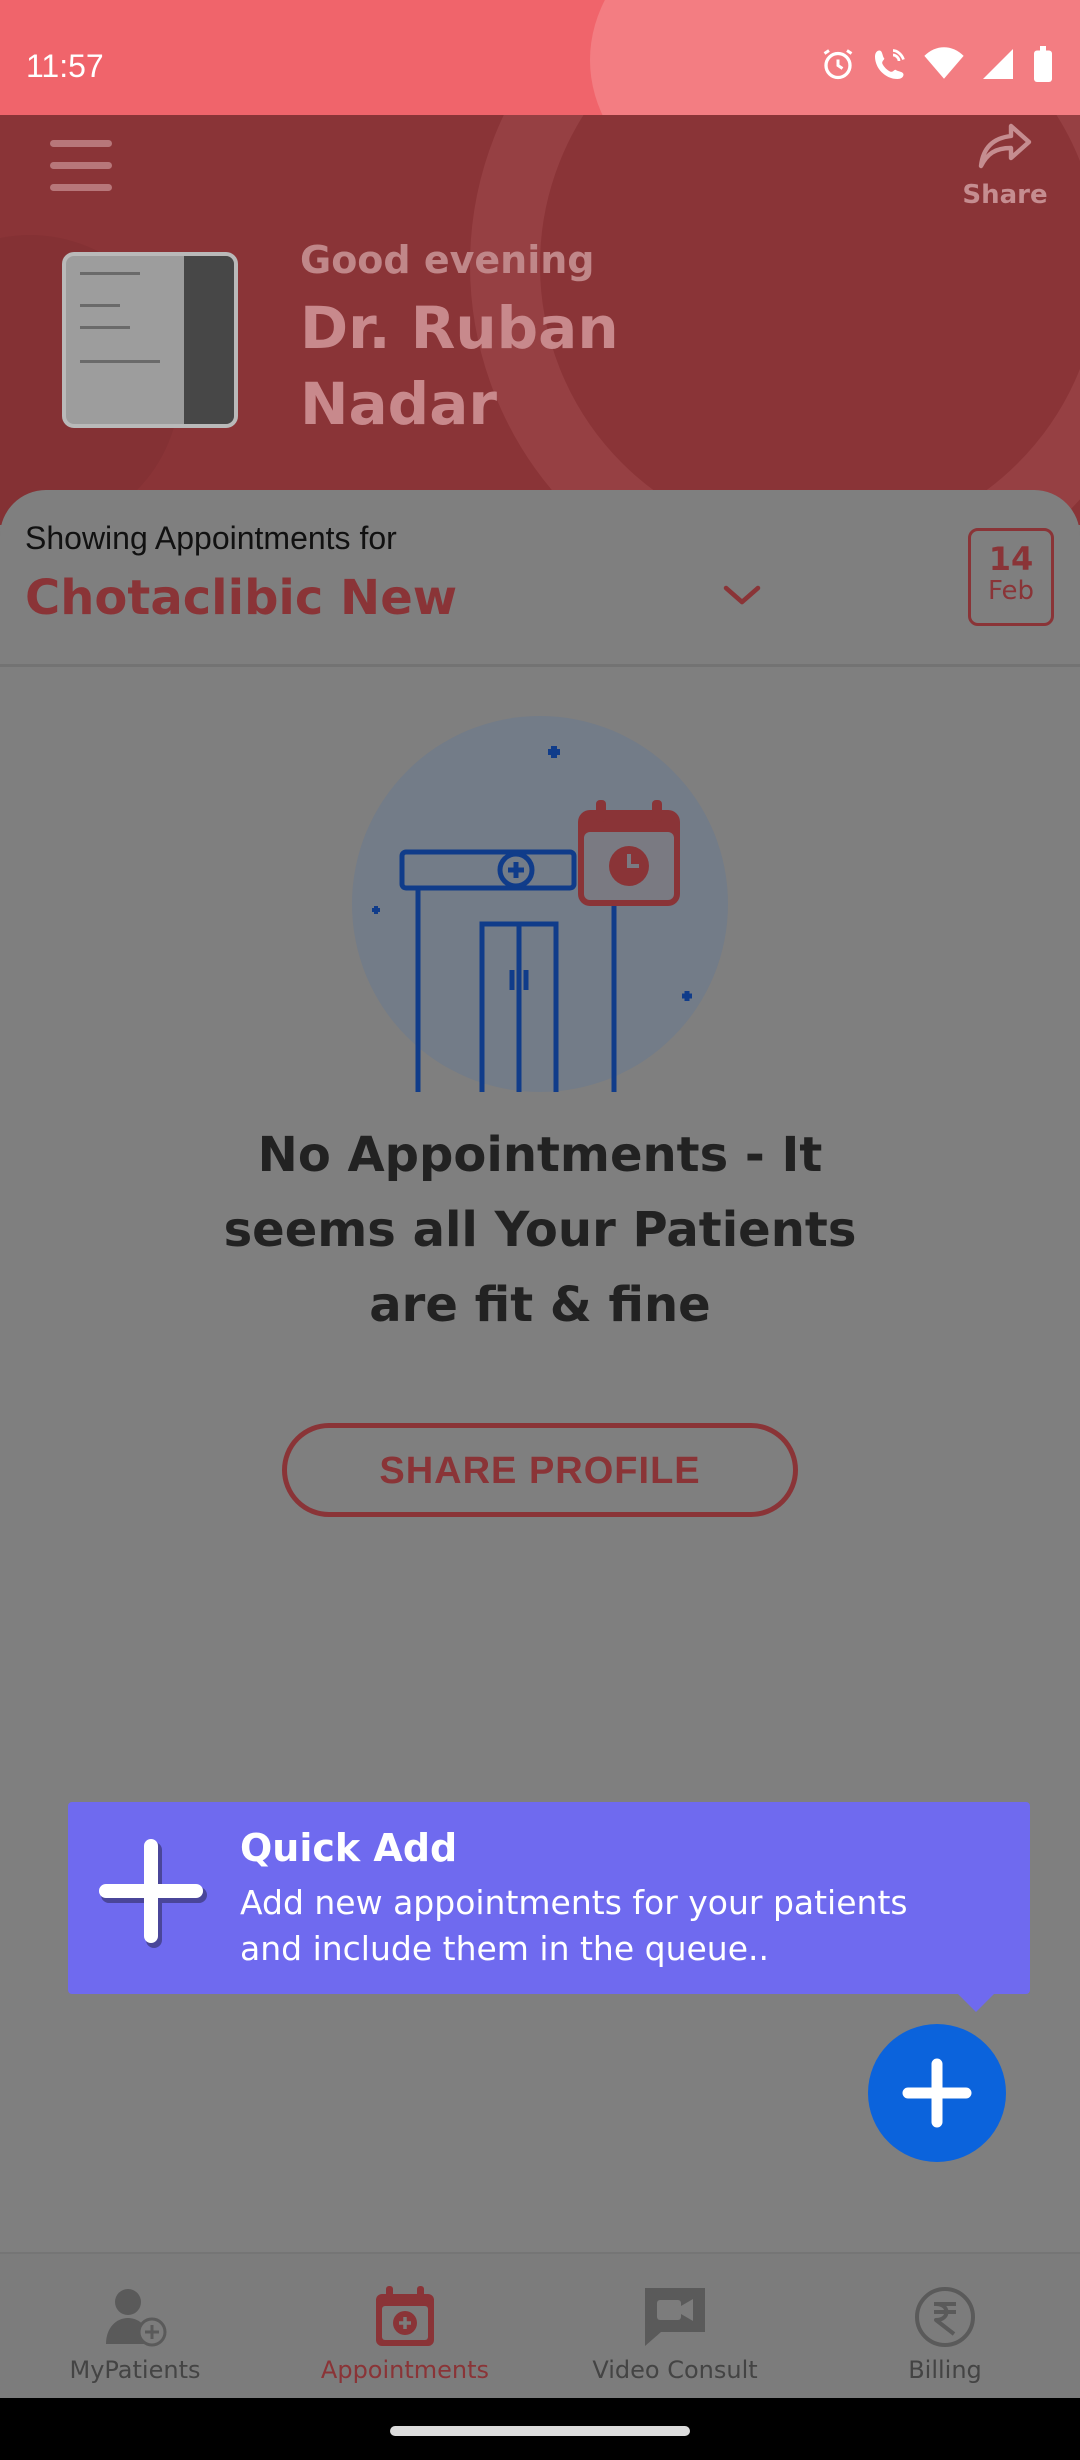 The image size is (1080, 2460). What do you see at coordinates (1005, 146) in the screenshot?
I see `share-icon` at bounding box center [1005, 146].